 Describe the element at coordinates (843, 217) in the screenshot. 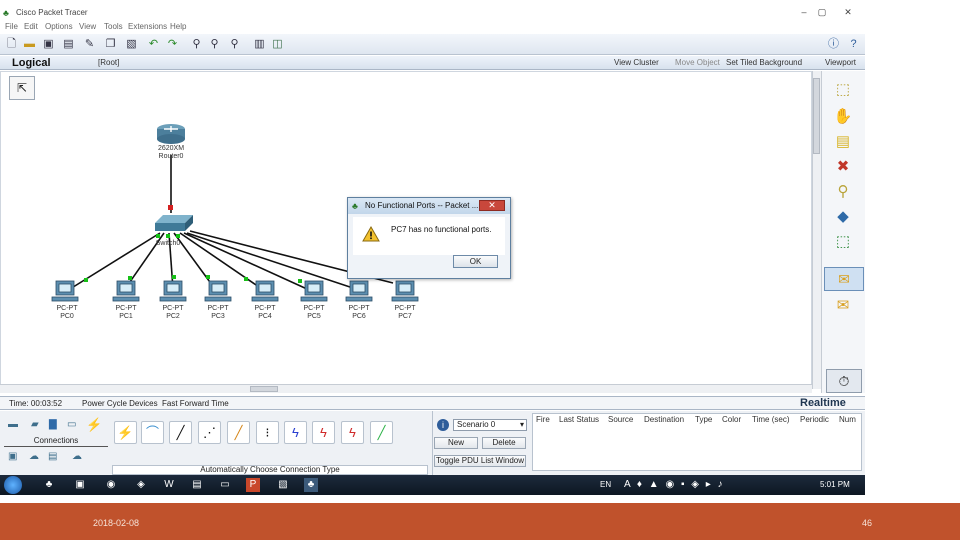

I see `draw-shape-icon: ◆` at that location.